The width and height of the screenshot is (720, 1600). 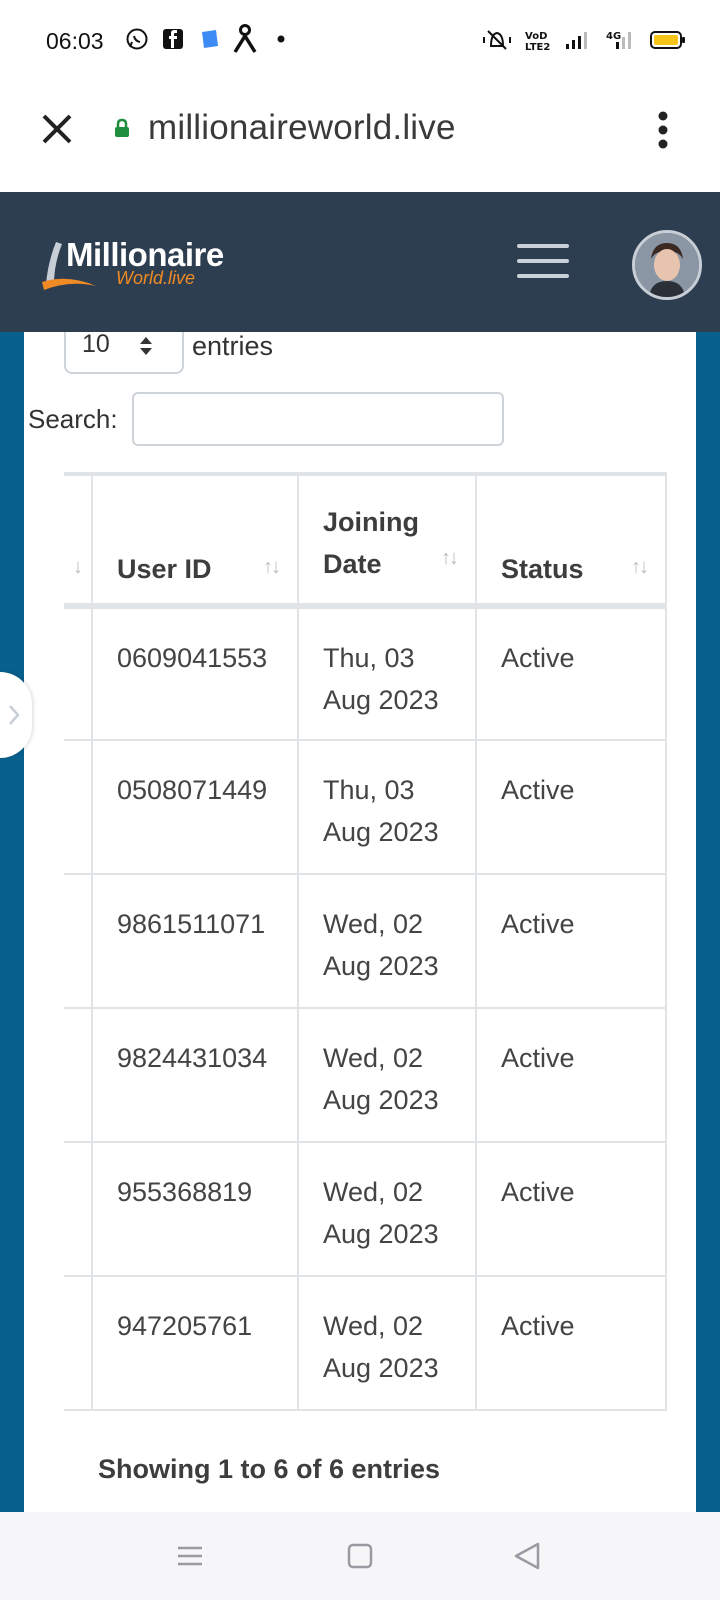 What do you see at coordinates (269, 1469) in the screenshot?
I see `table-info-text: Showing 1 to 6 of 6 entries` at bounding box center [269, 1469].